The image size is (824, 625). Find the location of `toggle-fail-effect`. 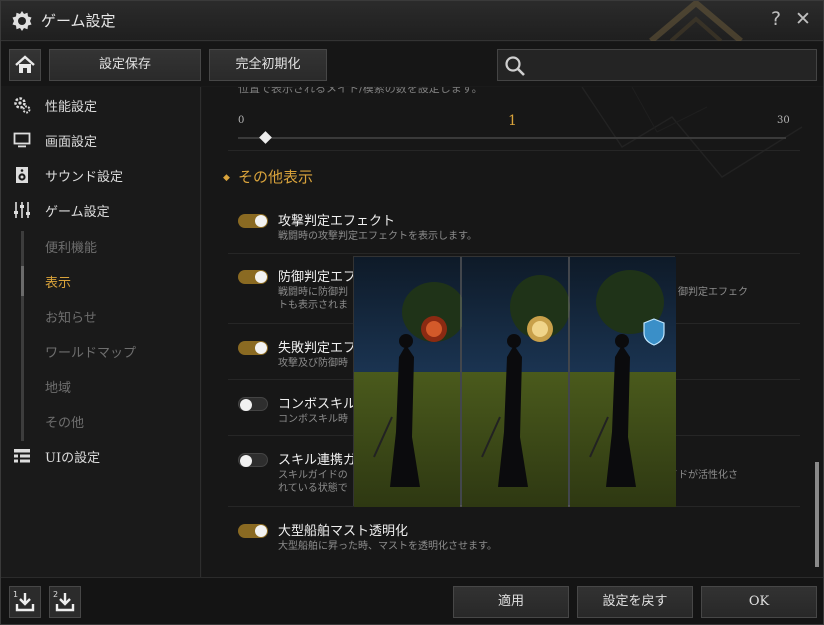

toggle-fail-effect is located at coordinates (253, 348).